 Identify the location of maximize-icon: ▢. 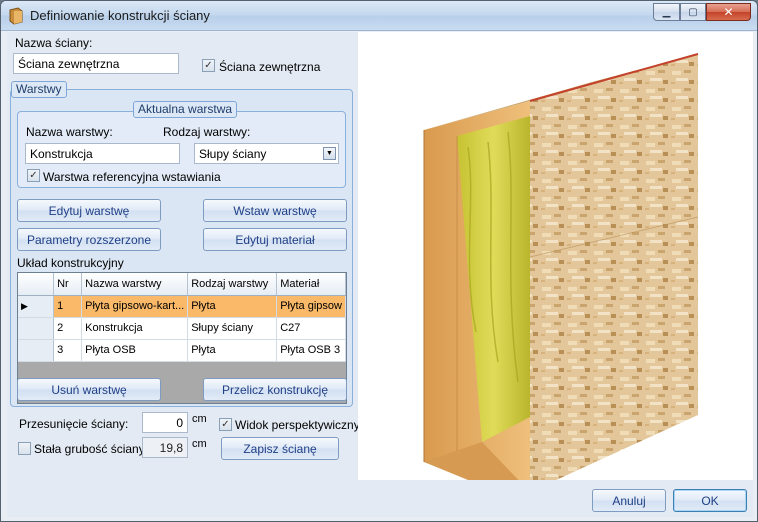
(693, 12).